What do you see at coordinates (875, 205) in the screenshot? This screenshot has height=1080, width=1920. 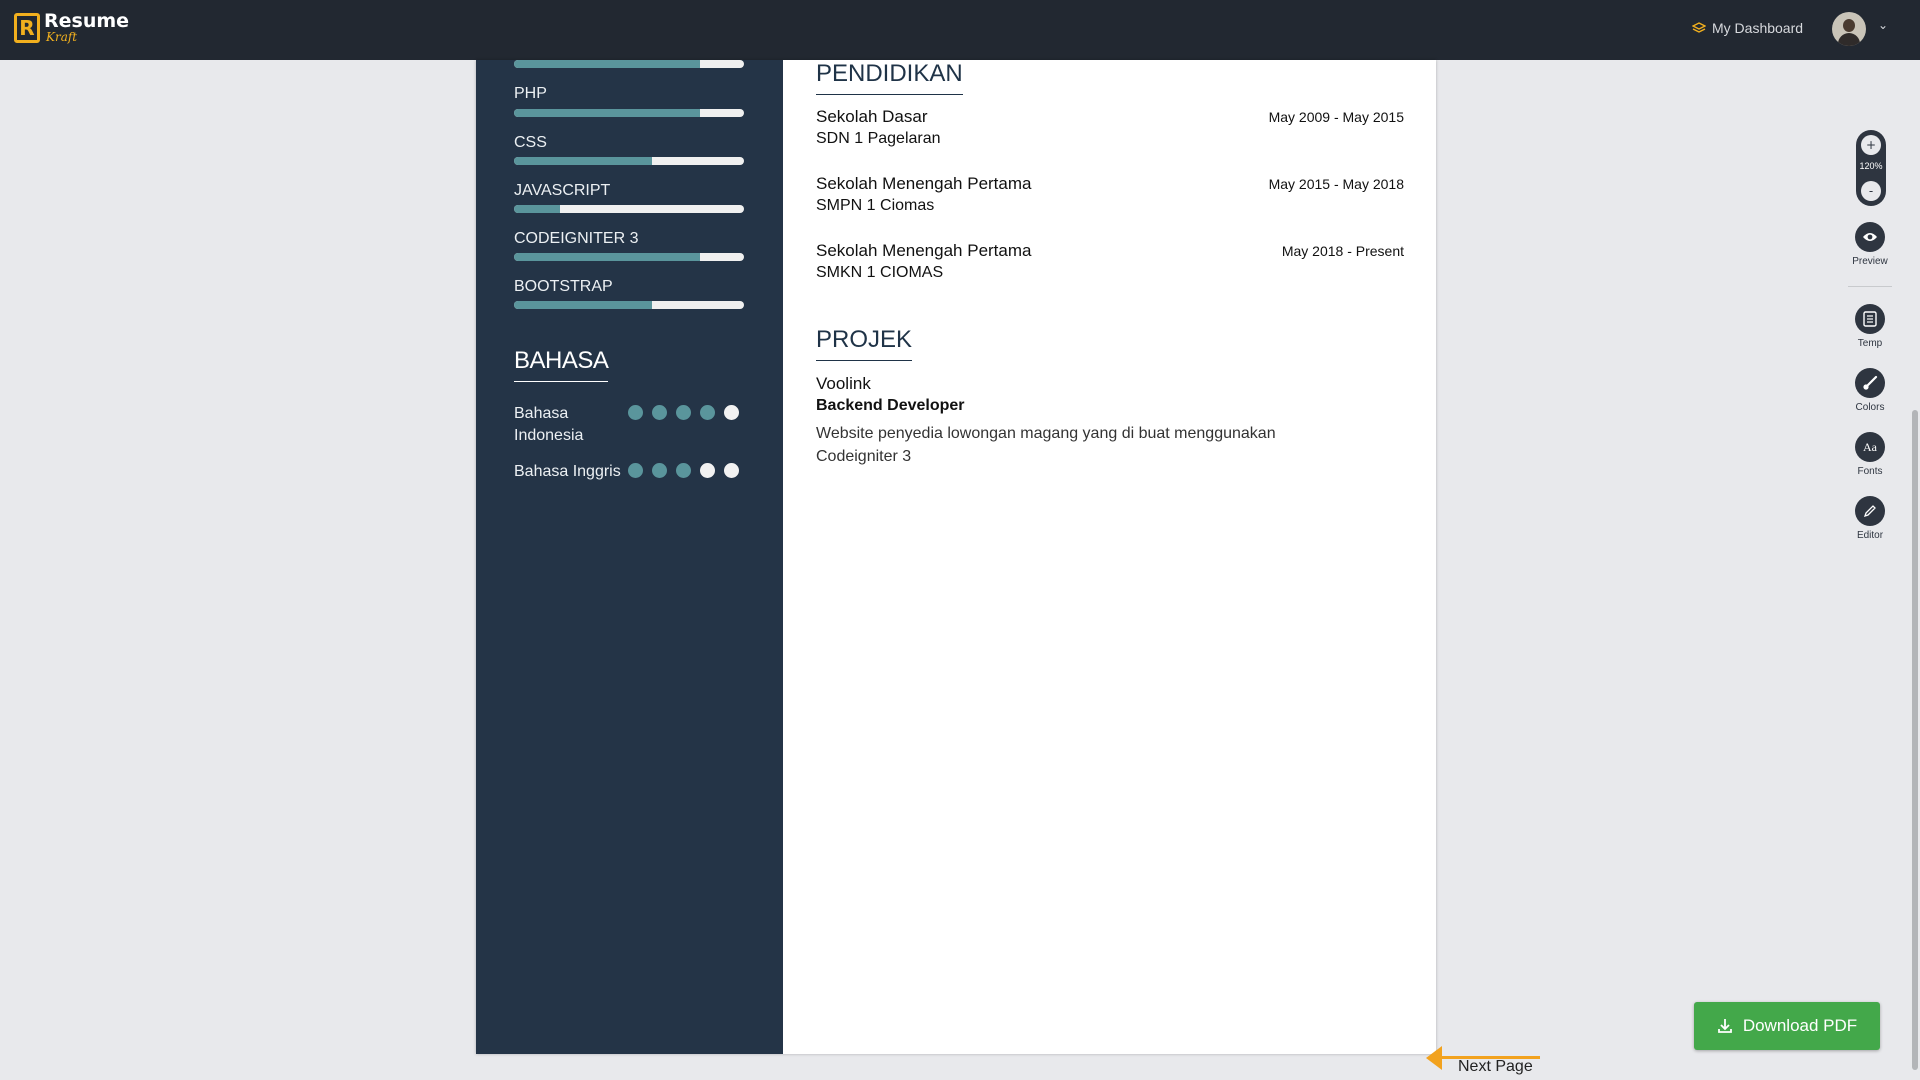 I see `education-school: SMPN 1 Ciomas` at bounding box center [875, 205].